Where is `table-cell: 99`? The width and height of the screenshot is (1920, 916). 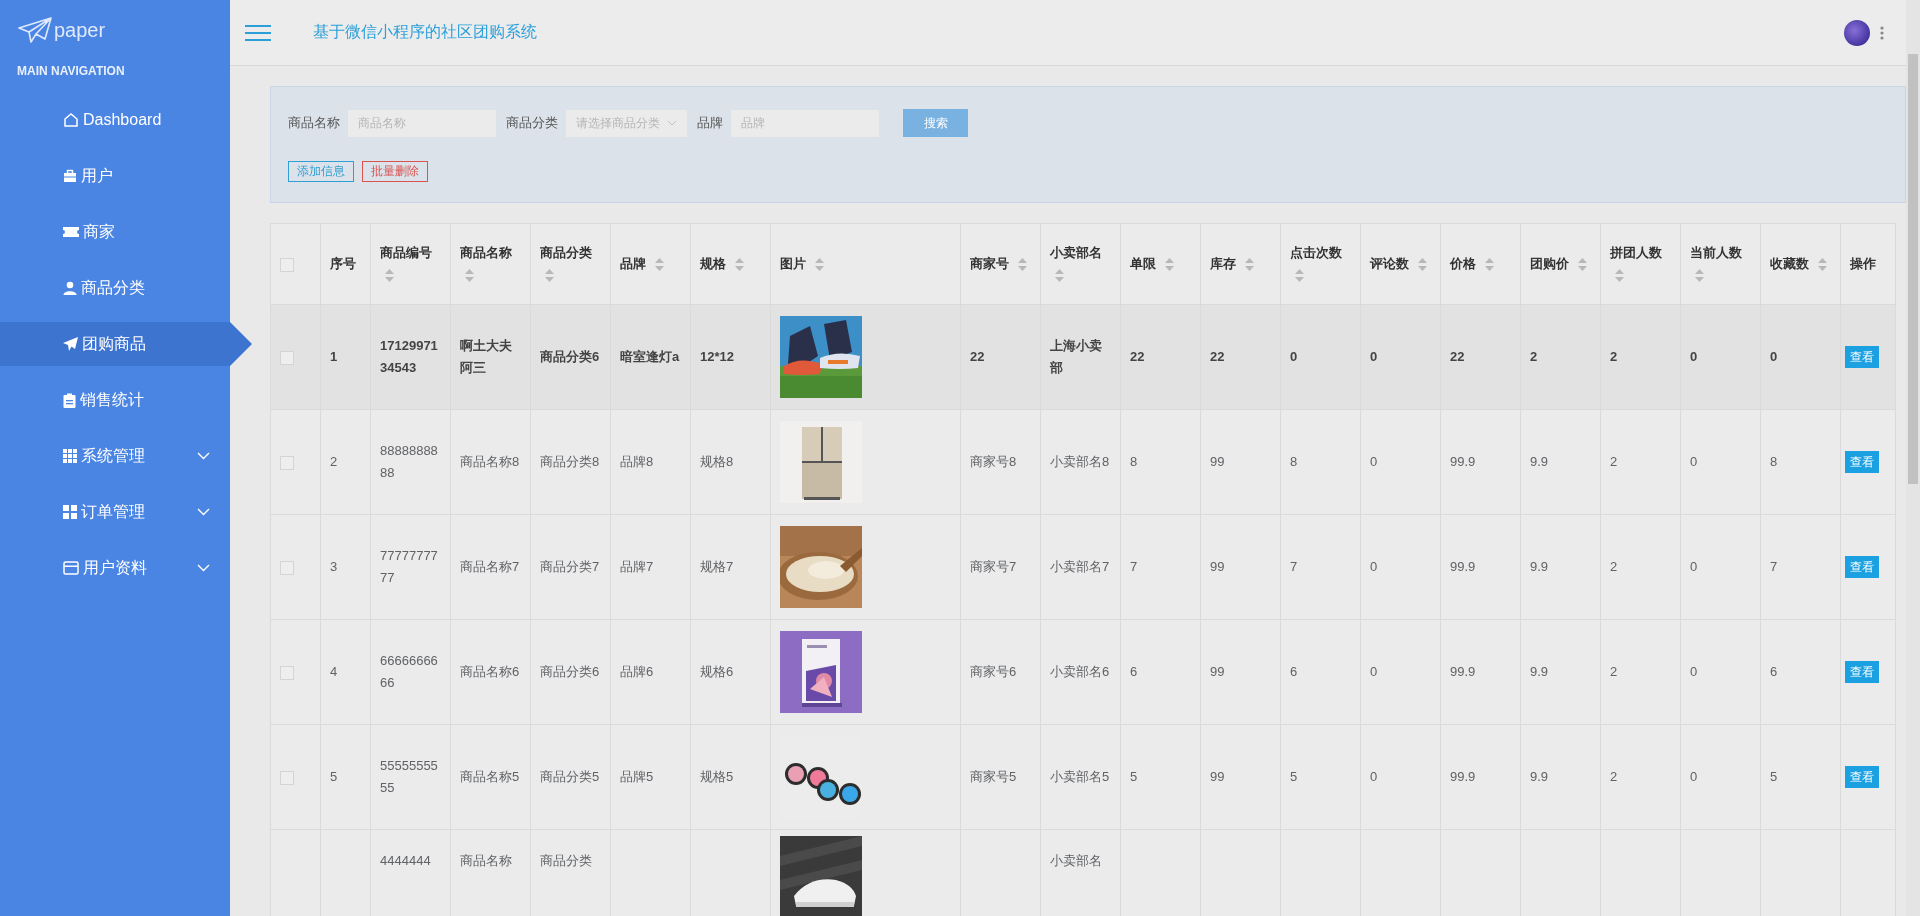 table-cell: 99 is located at coordinates (1217, 671).